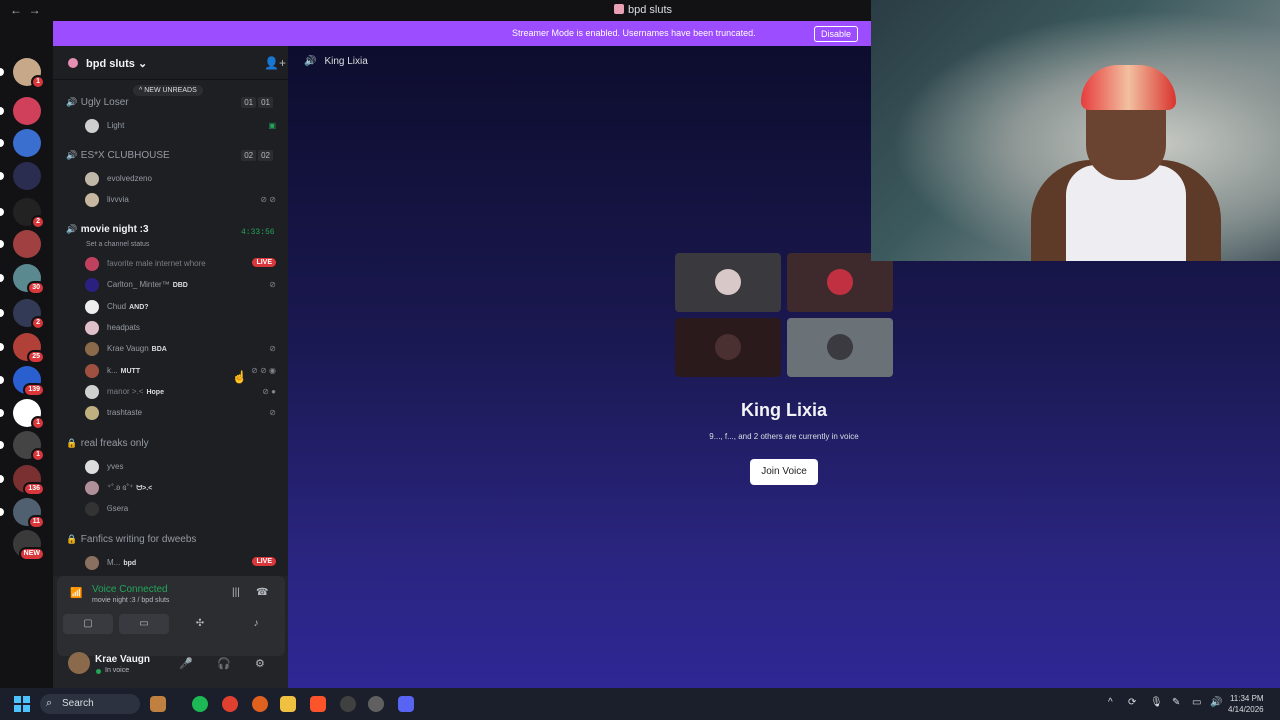 Image resolution: width=1280 pixels, height=720 pixels. Describe the element at coordinates (180, 180) in the screenshot. I see `voice-user: evolvedzeno` at that location.